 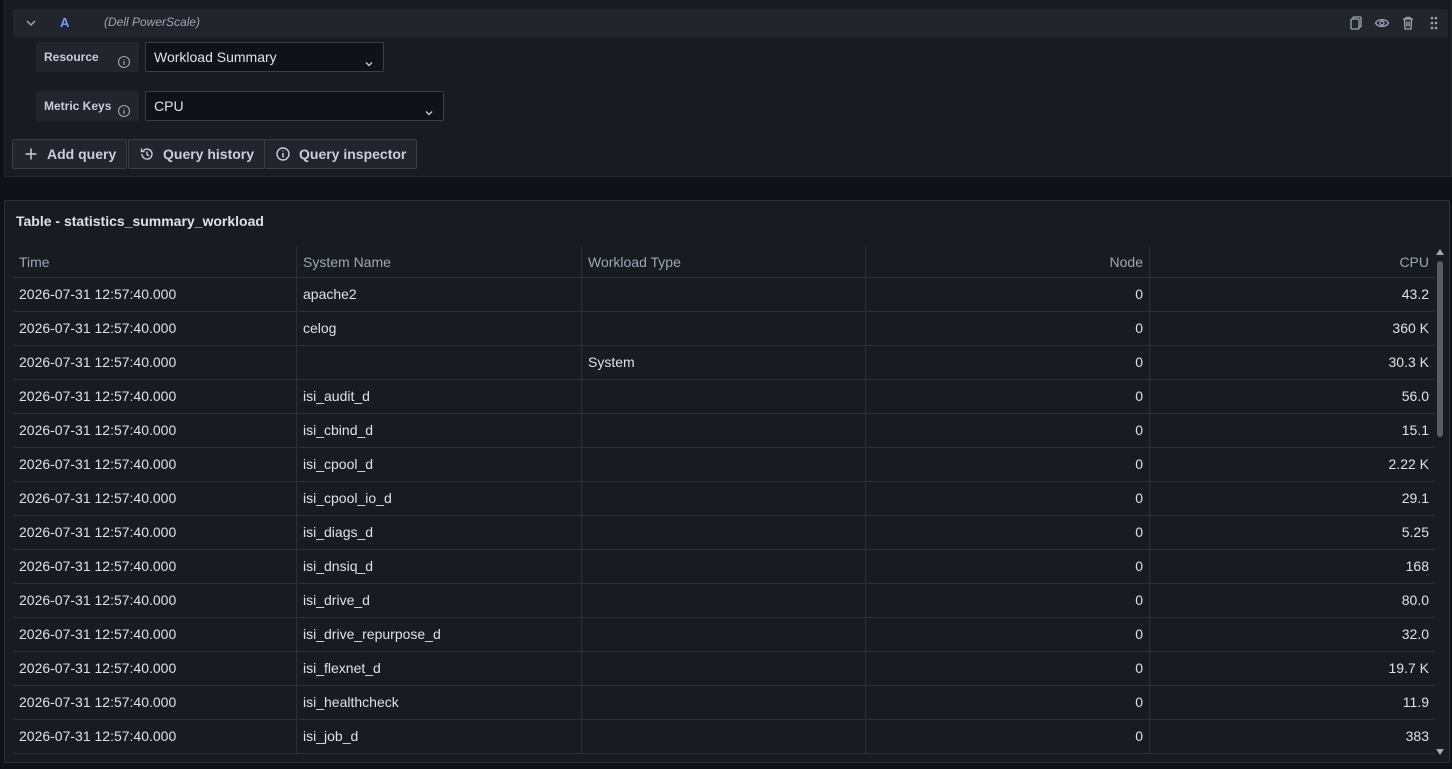 I want to click on cell-cpu: 2.22 K, so click(x=1408, y=464).